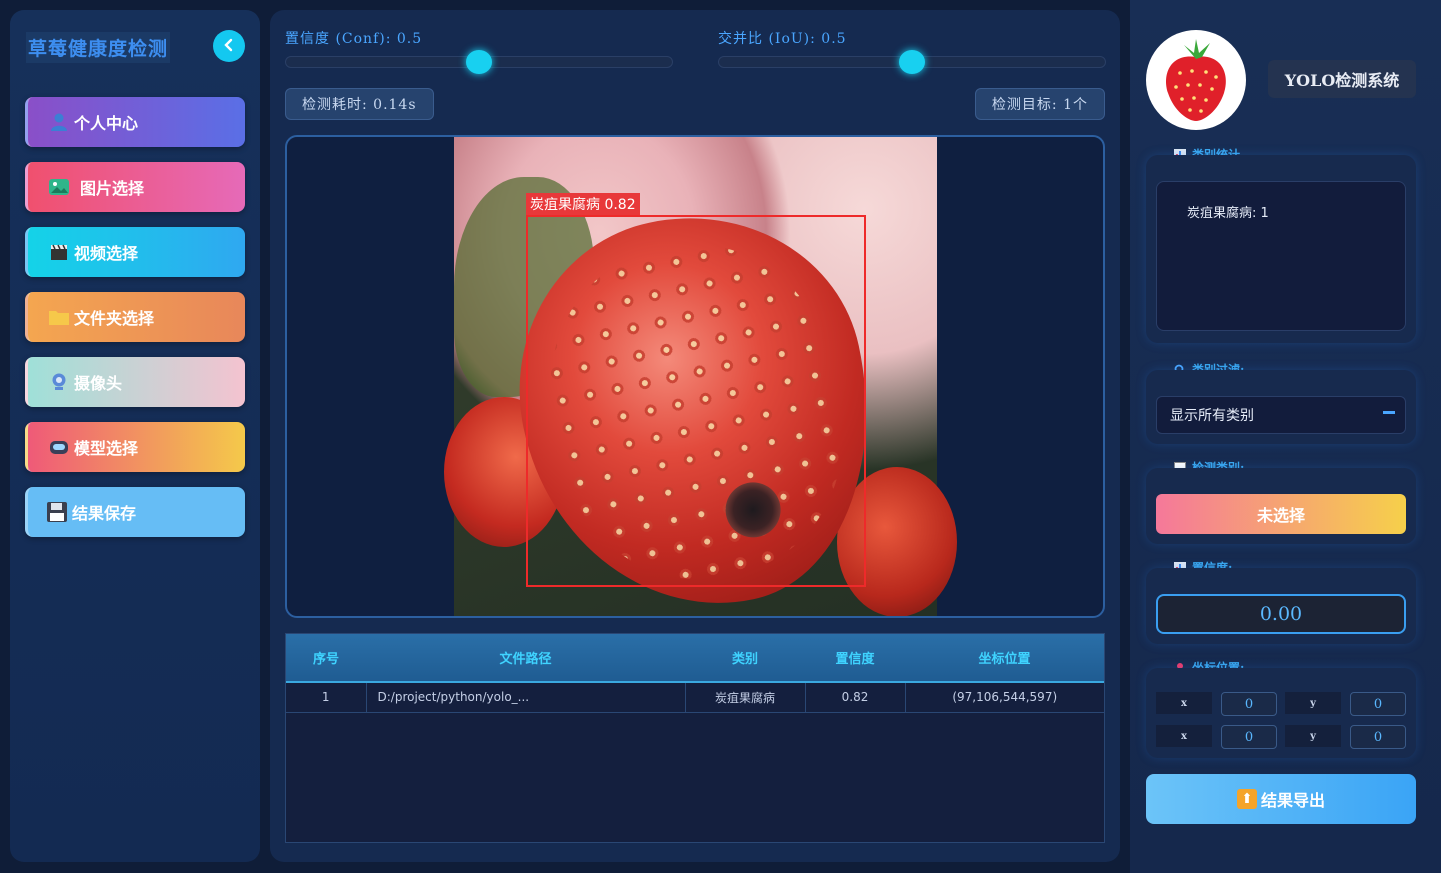 The image size is (1441, 873). I want to click on cell-index: 1, so click(326, 697).